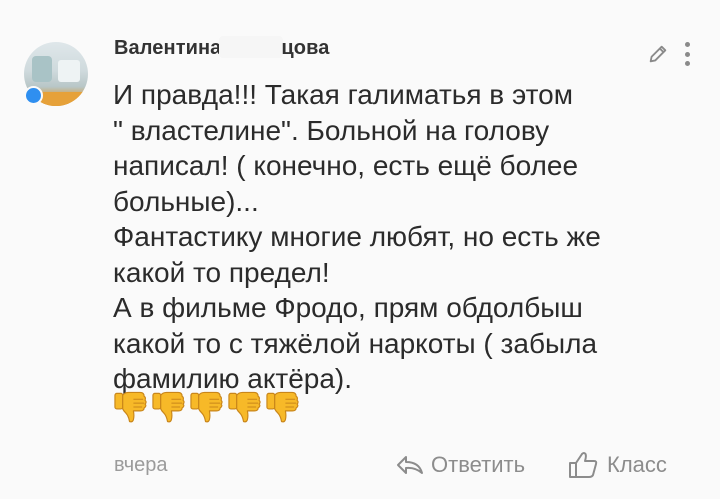 Image resolution: width=720 pixels, height=499 pixels. Describe the element at coordinates (331, 130) in the screenshot. I see `comment-text-line: " властелине". Больной на голову` at that location.